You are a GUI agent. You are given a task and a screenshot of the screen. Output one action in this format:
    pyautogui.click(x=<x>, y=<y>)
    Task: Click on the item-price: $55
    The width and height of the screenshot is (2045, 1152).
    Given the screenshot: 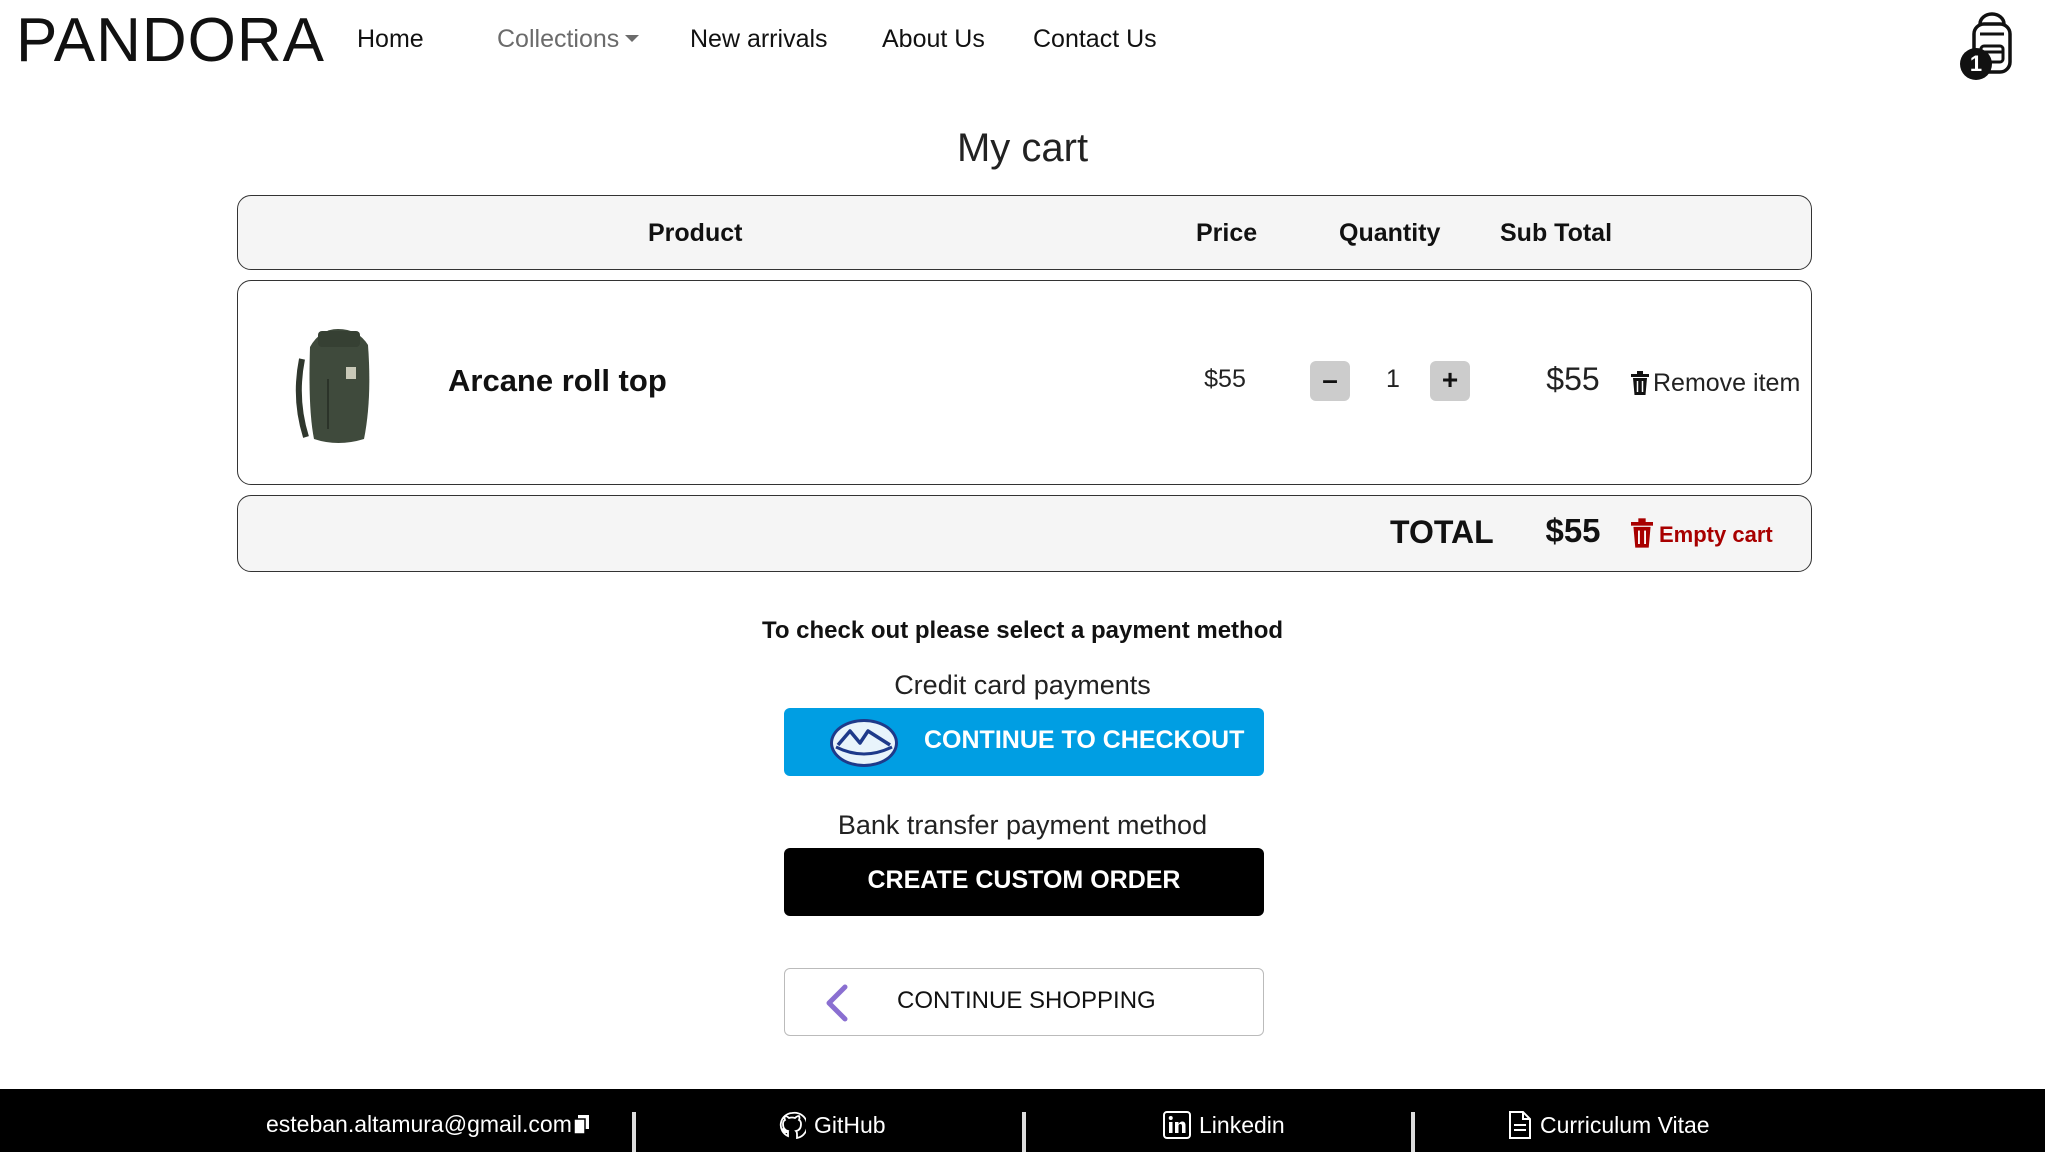 What is the action you would take?
    pyautogui.click(x=1225, y=379)
    